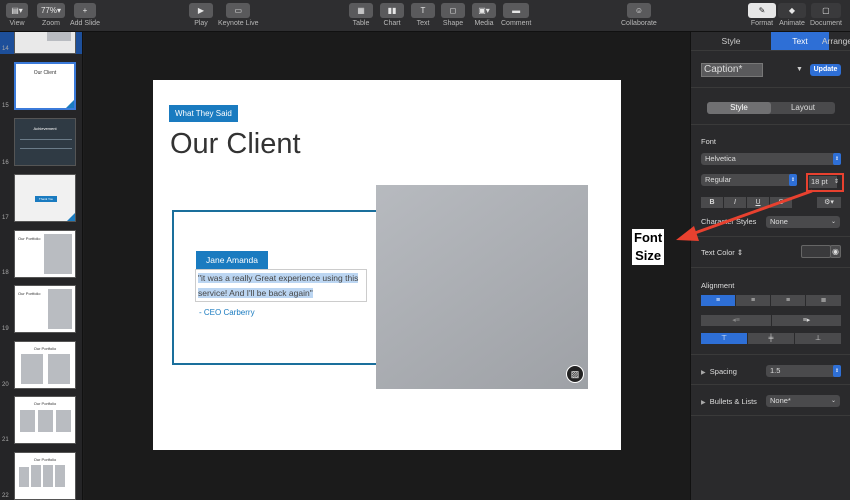 Image resolution: width=850 pixels, height=500 pixels. I want to click on arrow-head, so click(687, 233).